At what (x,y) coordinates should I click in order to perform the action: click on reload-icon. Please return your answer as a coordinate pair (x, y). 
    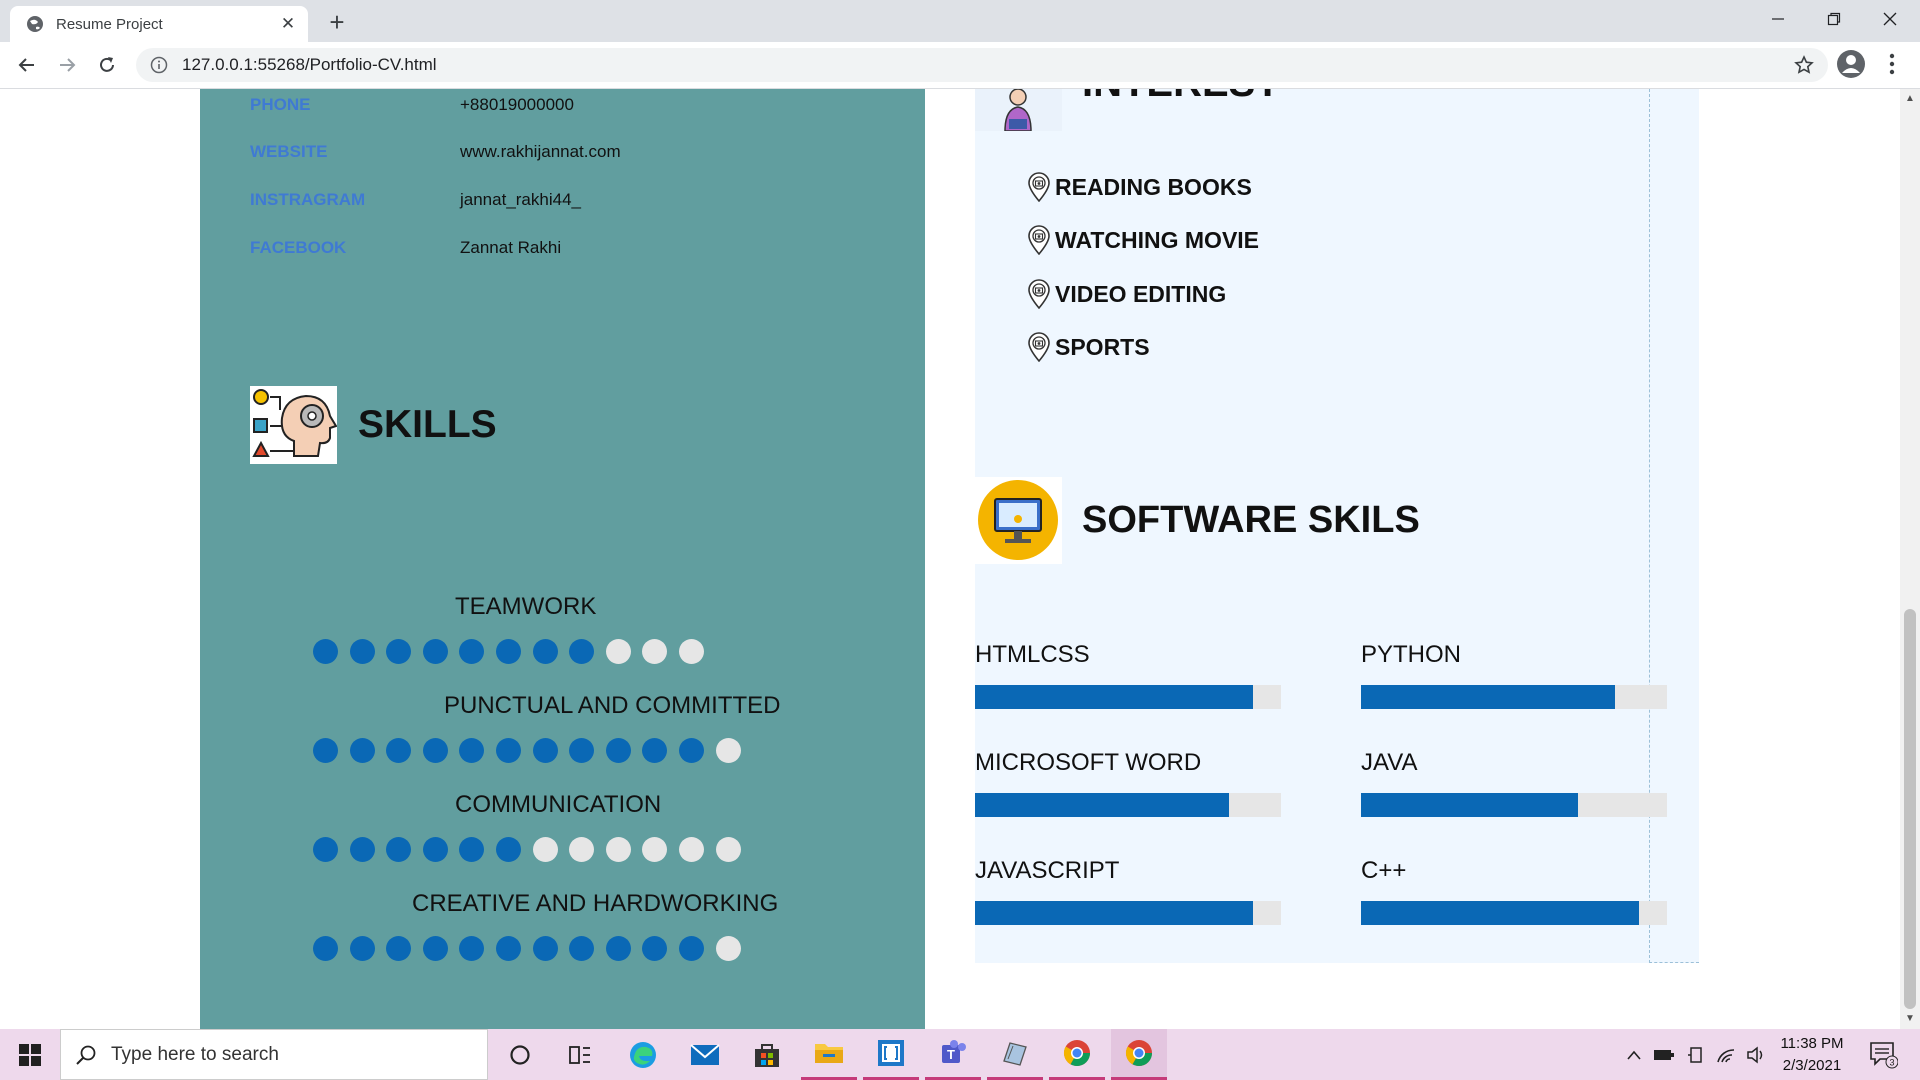
    Looking at the image, I should click on (107, 64).